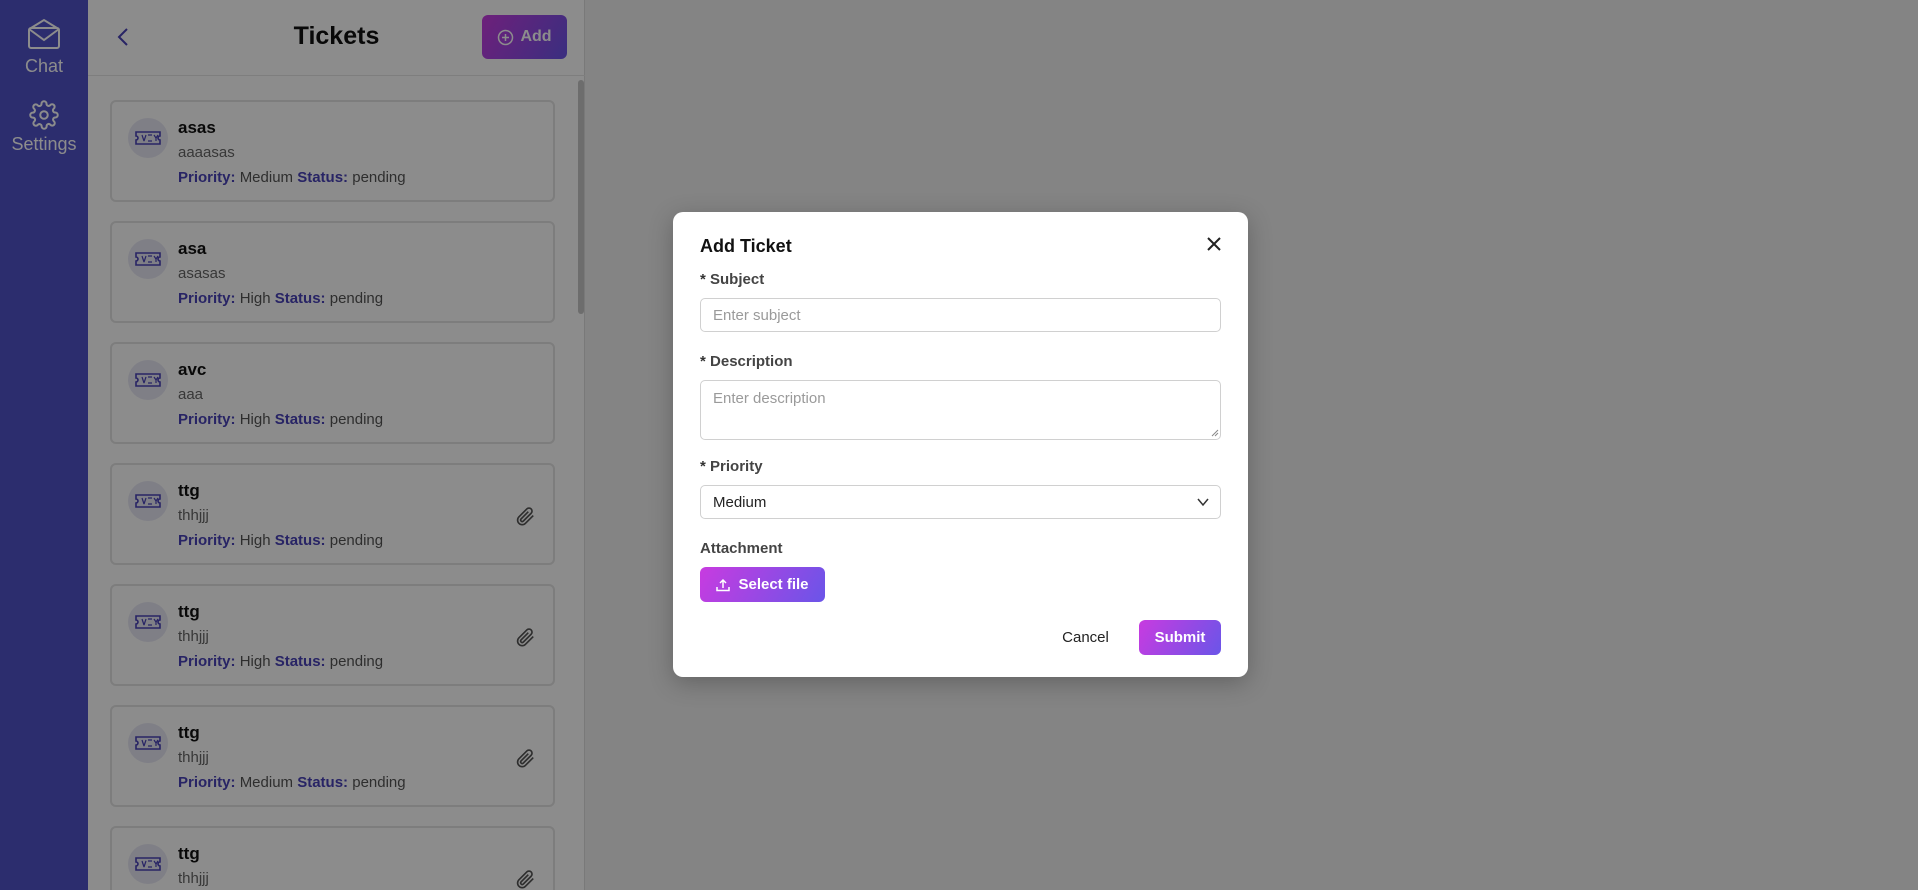  Describe the element at coordinates (723, 584) in the screenshot. I see `upload-icon` at that location.